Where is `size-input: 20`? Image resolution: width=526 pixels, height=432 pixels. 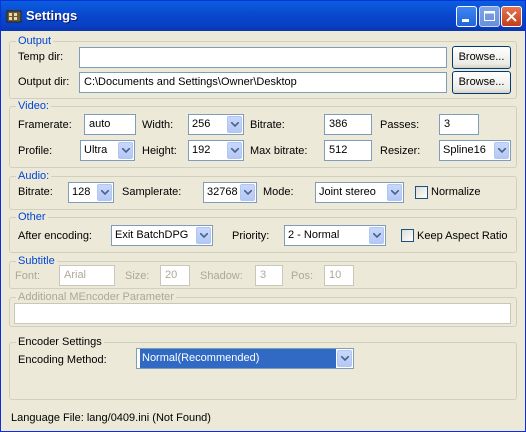 size-input: 20 is located at coordinates (175, 275).